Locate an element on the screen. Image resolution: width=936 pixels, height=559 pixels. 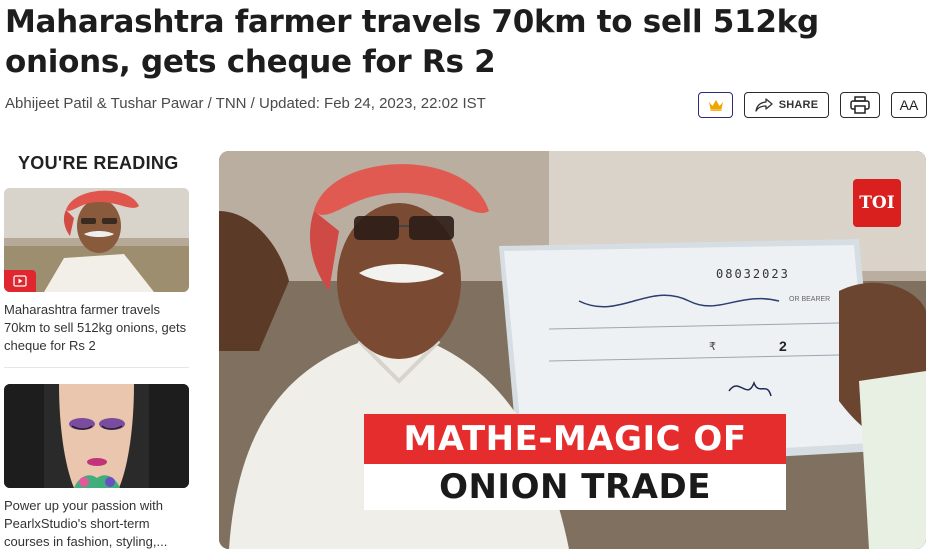
cheque-bearer: OR BEARER is located at coordinates (809, 299).